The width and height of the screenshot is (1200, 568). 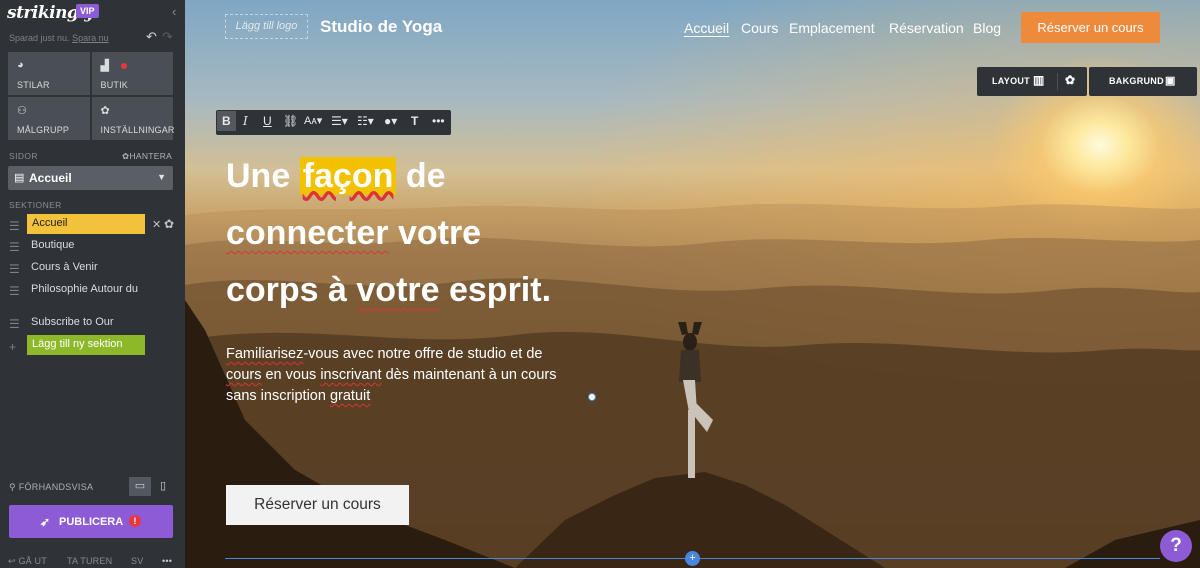 I want to click on background-label: BAKGRUND, so click(x=1136, y=81).